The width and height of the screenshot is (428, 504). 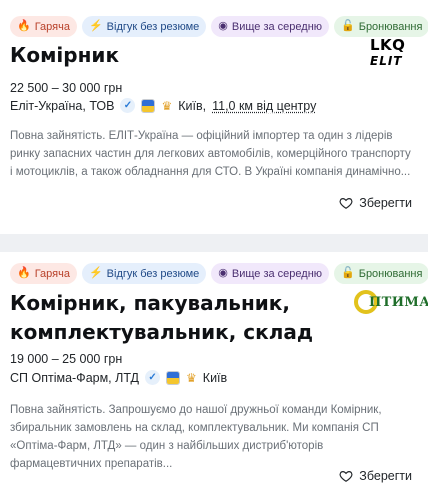 What do you see at coordinates (66, 88) in the screenshot?
I see `salary-range: 22 500 – 30 000 грн` at bounding box center [66, 88].